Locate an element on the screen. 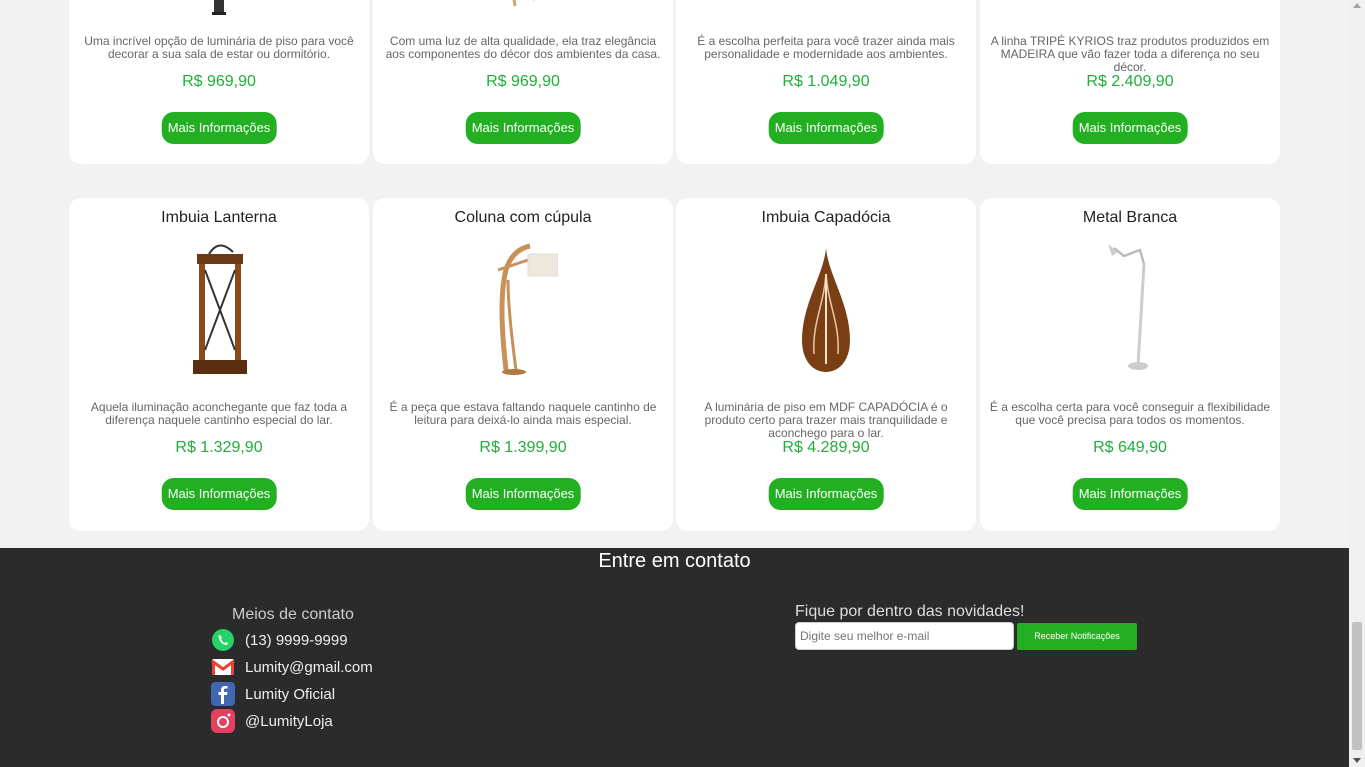  contact-text: @LumityLoja is located at coordinates (289, 721).